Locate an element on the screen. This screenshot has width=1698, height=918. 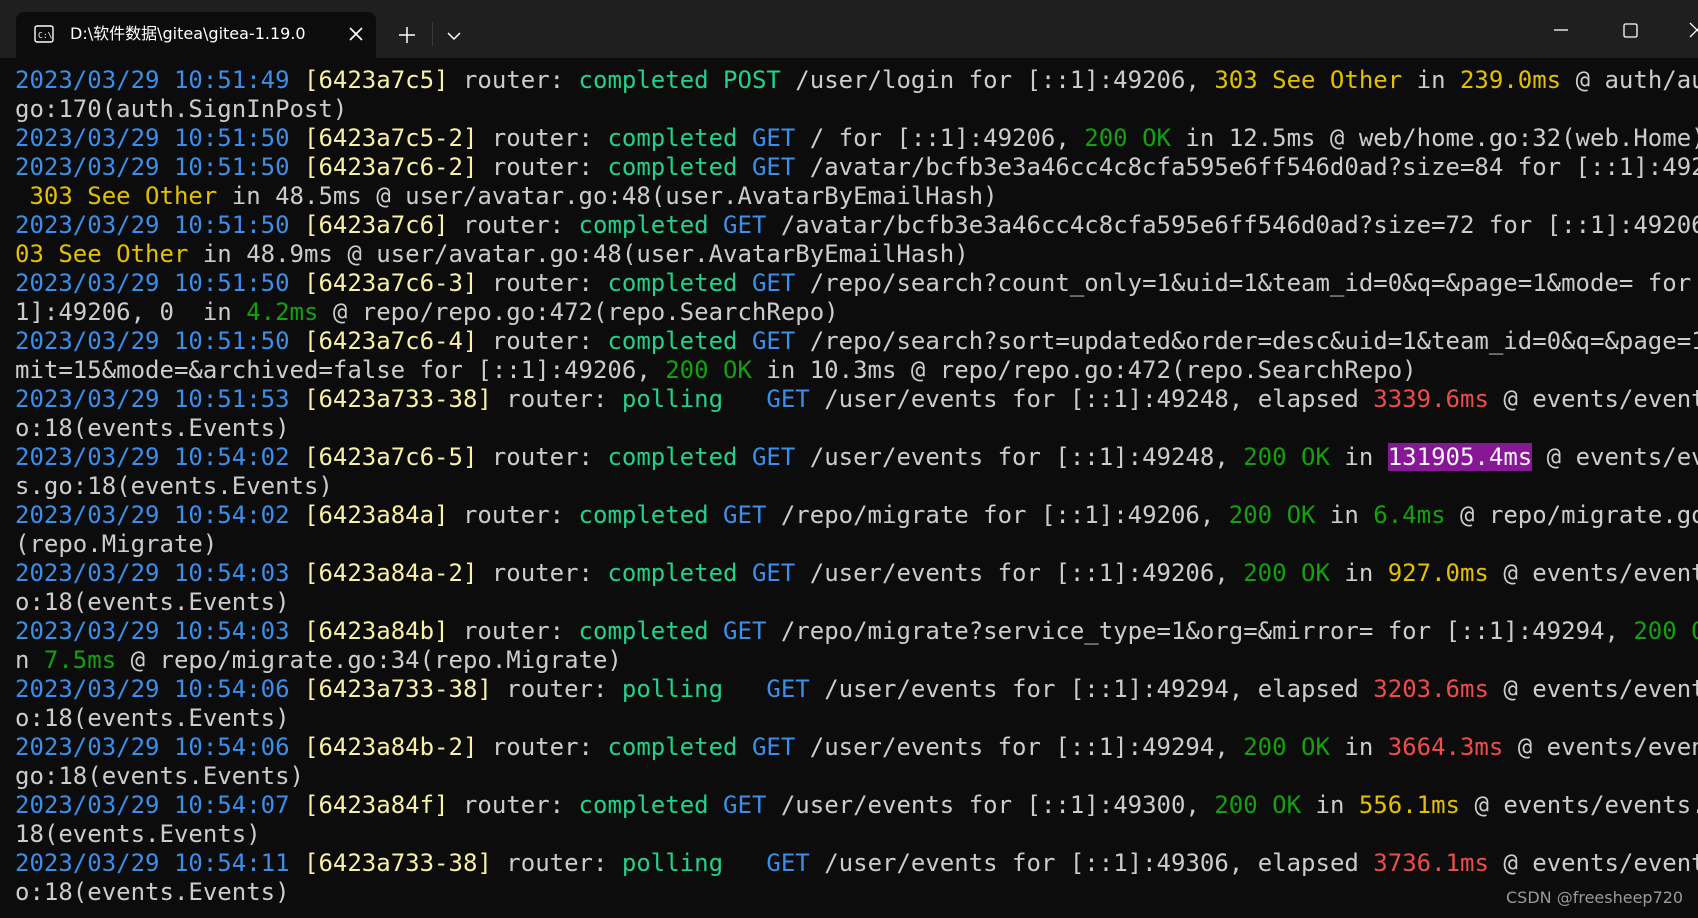
minimize-icon is located at coordinates (1560, 30).